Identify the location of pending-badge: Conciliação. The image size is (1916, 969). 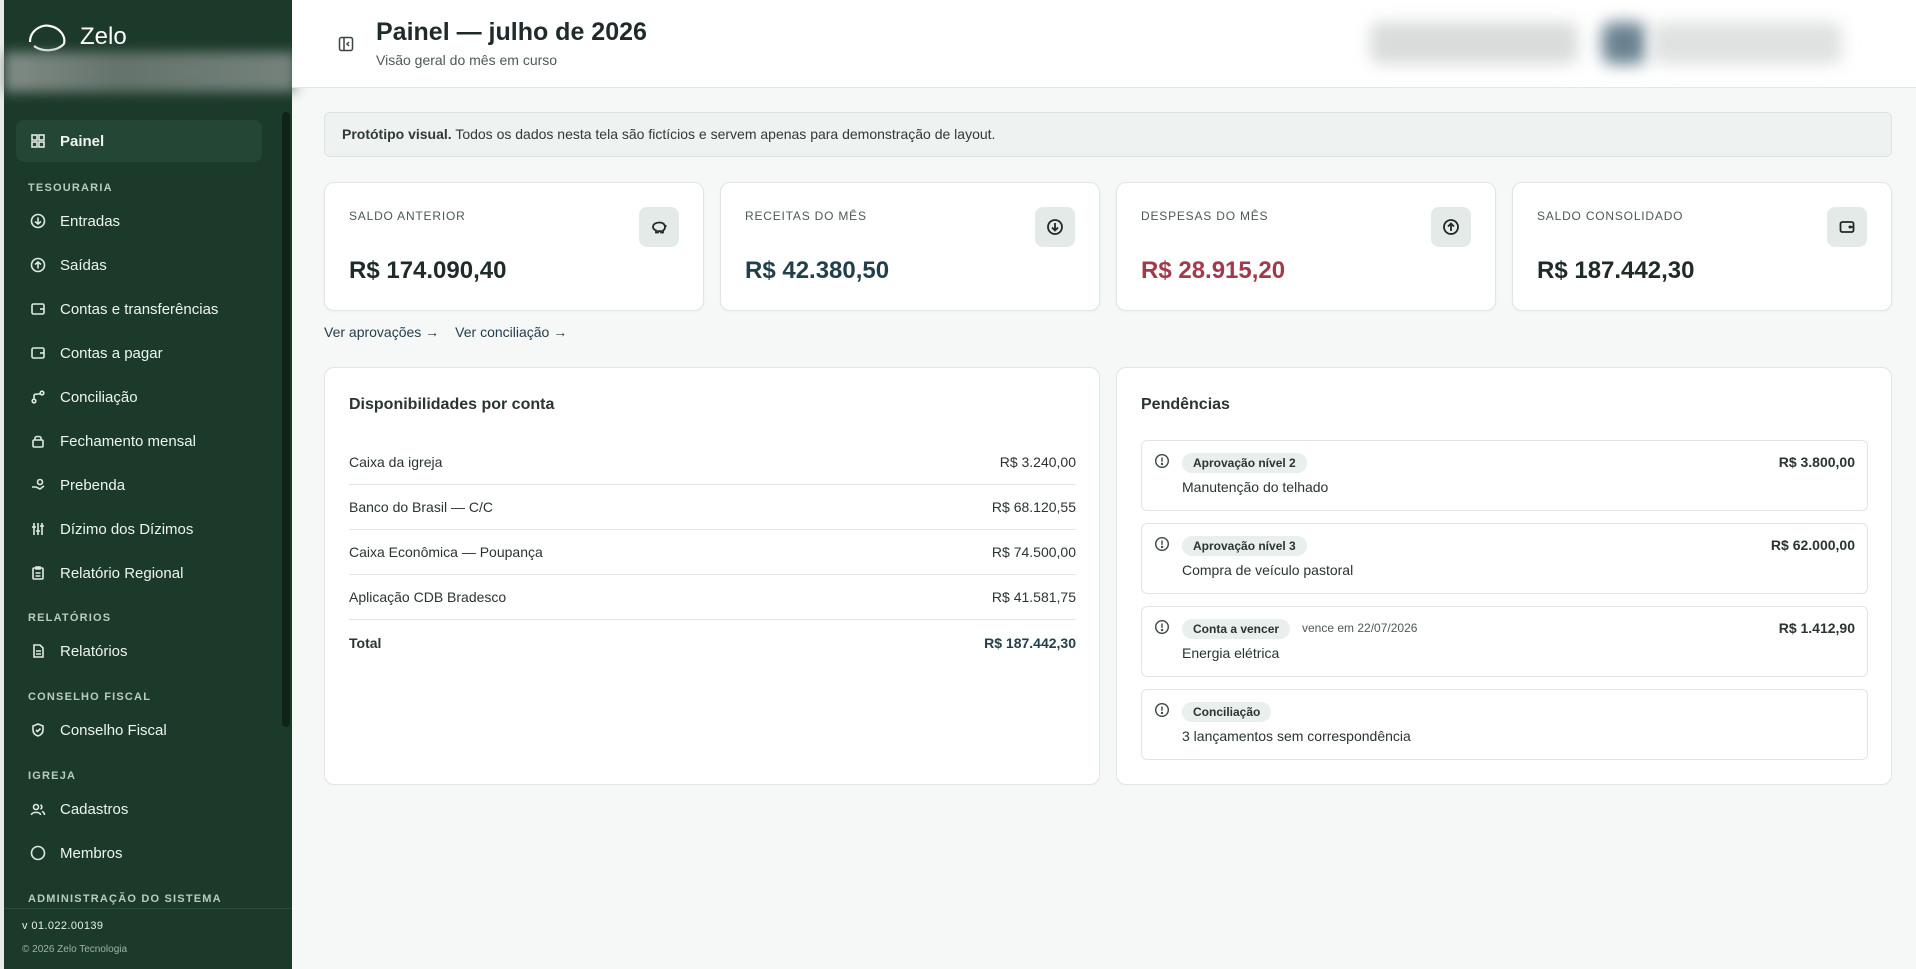
(1227, 712).